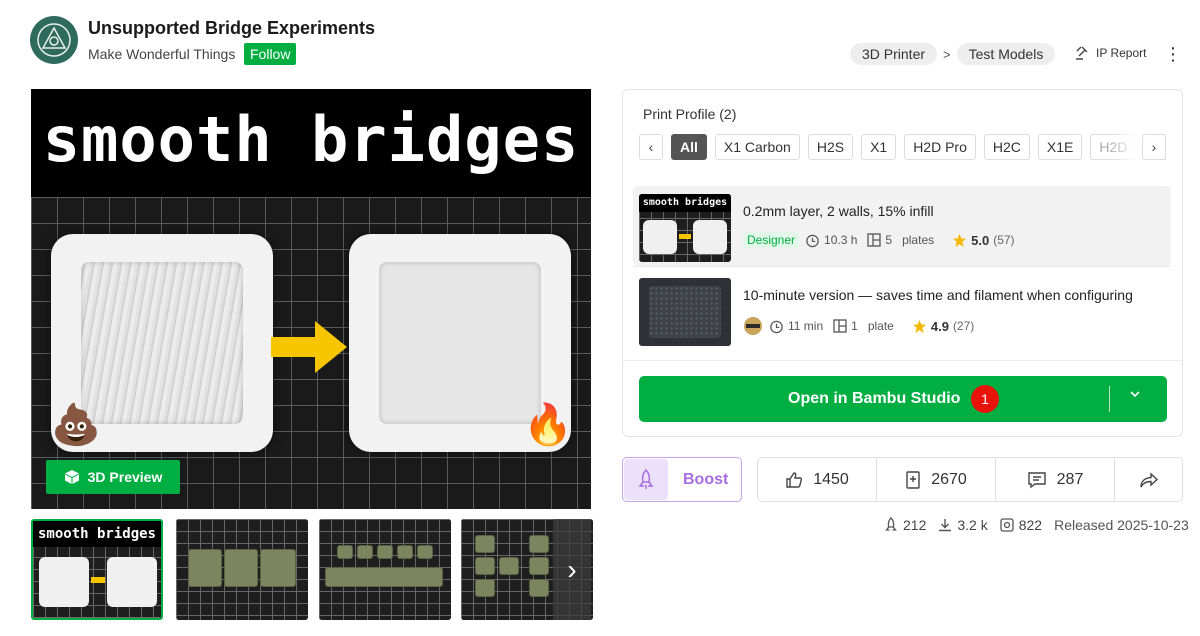 Image resolution: width=1200 pixels, height=636 pixels. What do you see at coordinates (1070, 479) in the screenshot?
I see `comment-count: 287` at bounding box center [1070, 479].